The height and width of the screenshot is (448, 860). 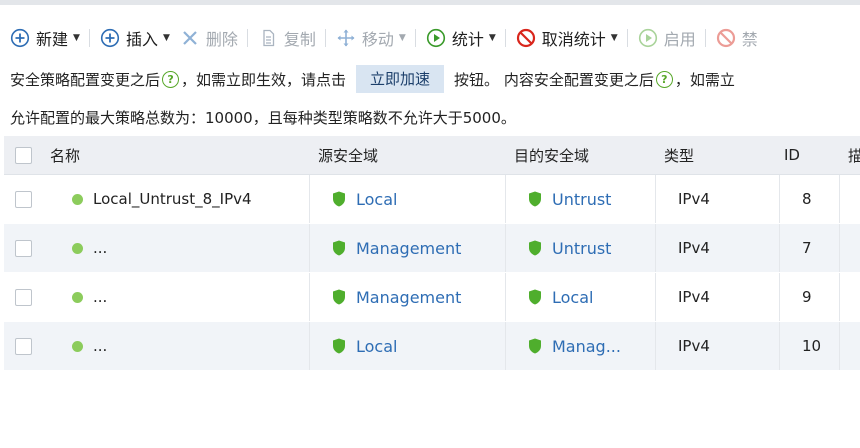 I want to click on id-value: 8, so click(x=807, y=199).